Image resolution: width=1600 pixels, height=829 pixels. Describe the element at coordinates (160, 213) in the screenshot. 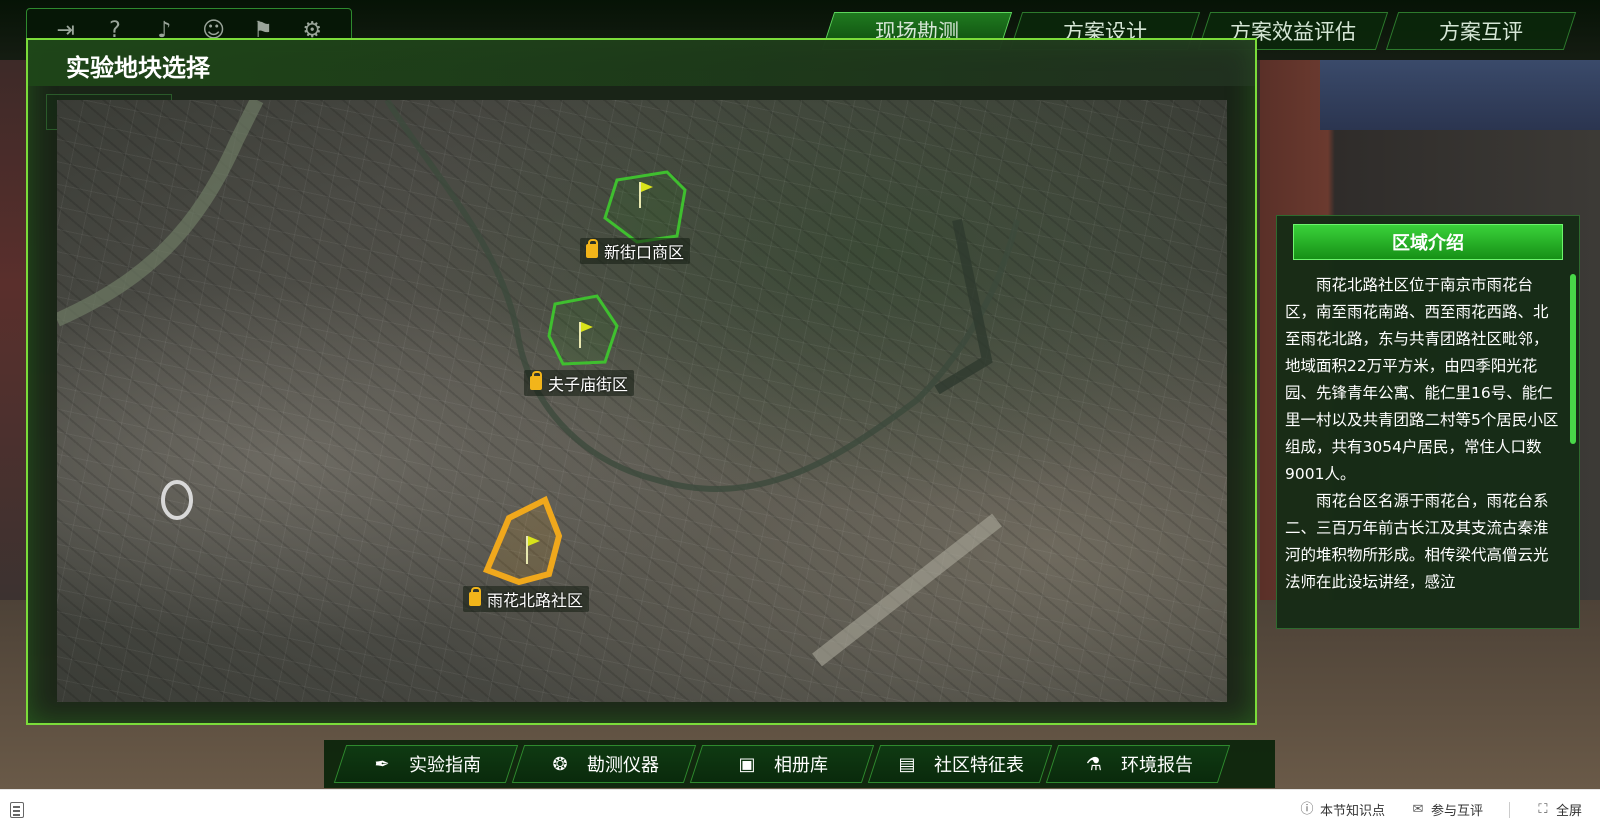

I see `river-yangtze` at that location.